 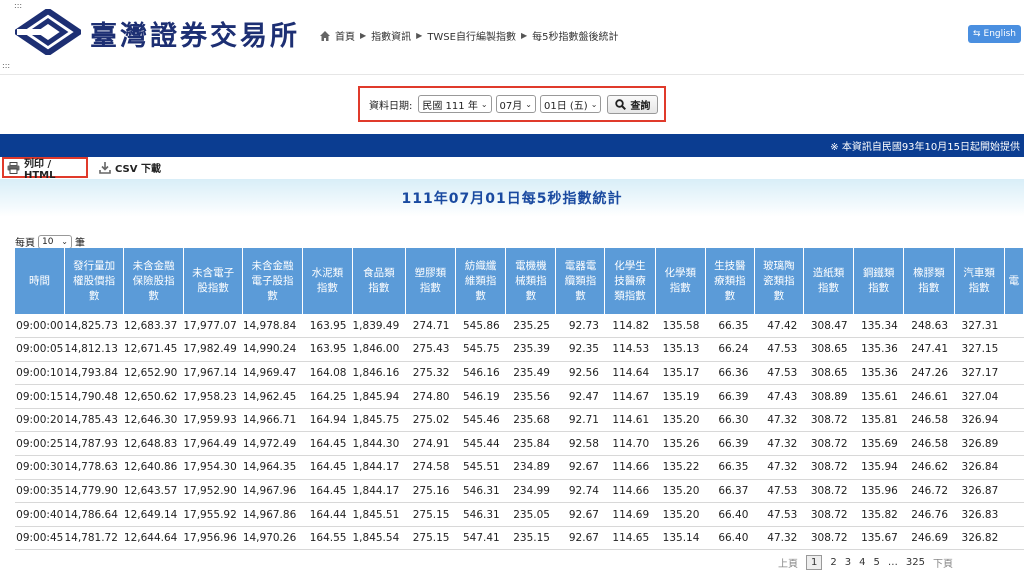 I want to click on value-cell: 275.15, so click(x=430, y=538).